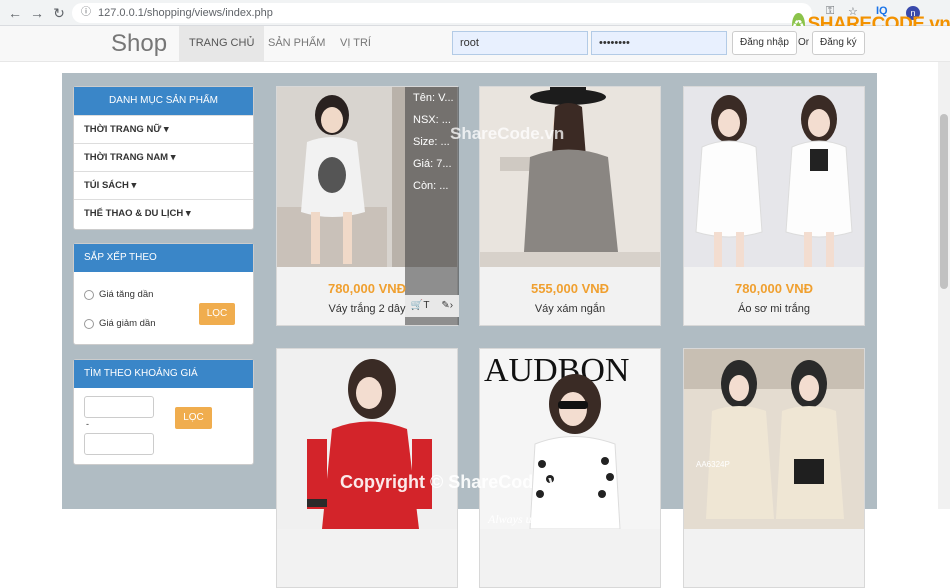  What do you see at coordinates (507, 133) in the screenshot?
I see `center-watermark: ShareCode.vn` at bounding box center [507, 133].